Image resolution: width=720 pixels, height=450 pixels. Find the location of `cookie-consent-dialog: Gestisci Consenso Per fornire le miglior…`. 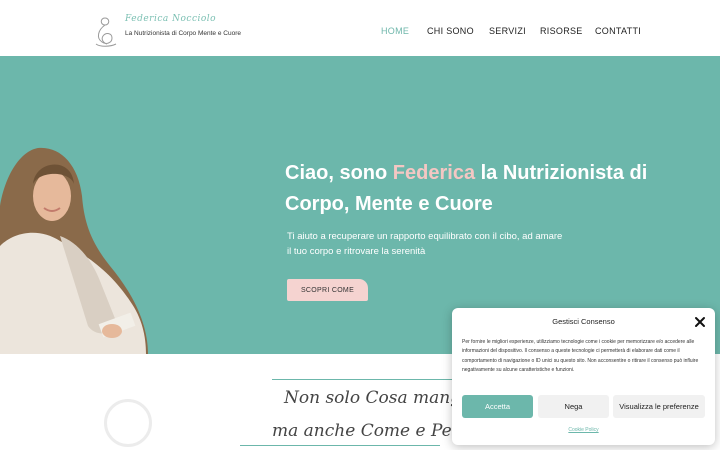

cookie-consent-dialog: Gestisci Consenso Per fornire le miglior… is located at coordinates (583, 376).